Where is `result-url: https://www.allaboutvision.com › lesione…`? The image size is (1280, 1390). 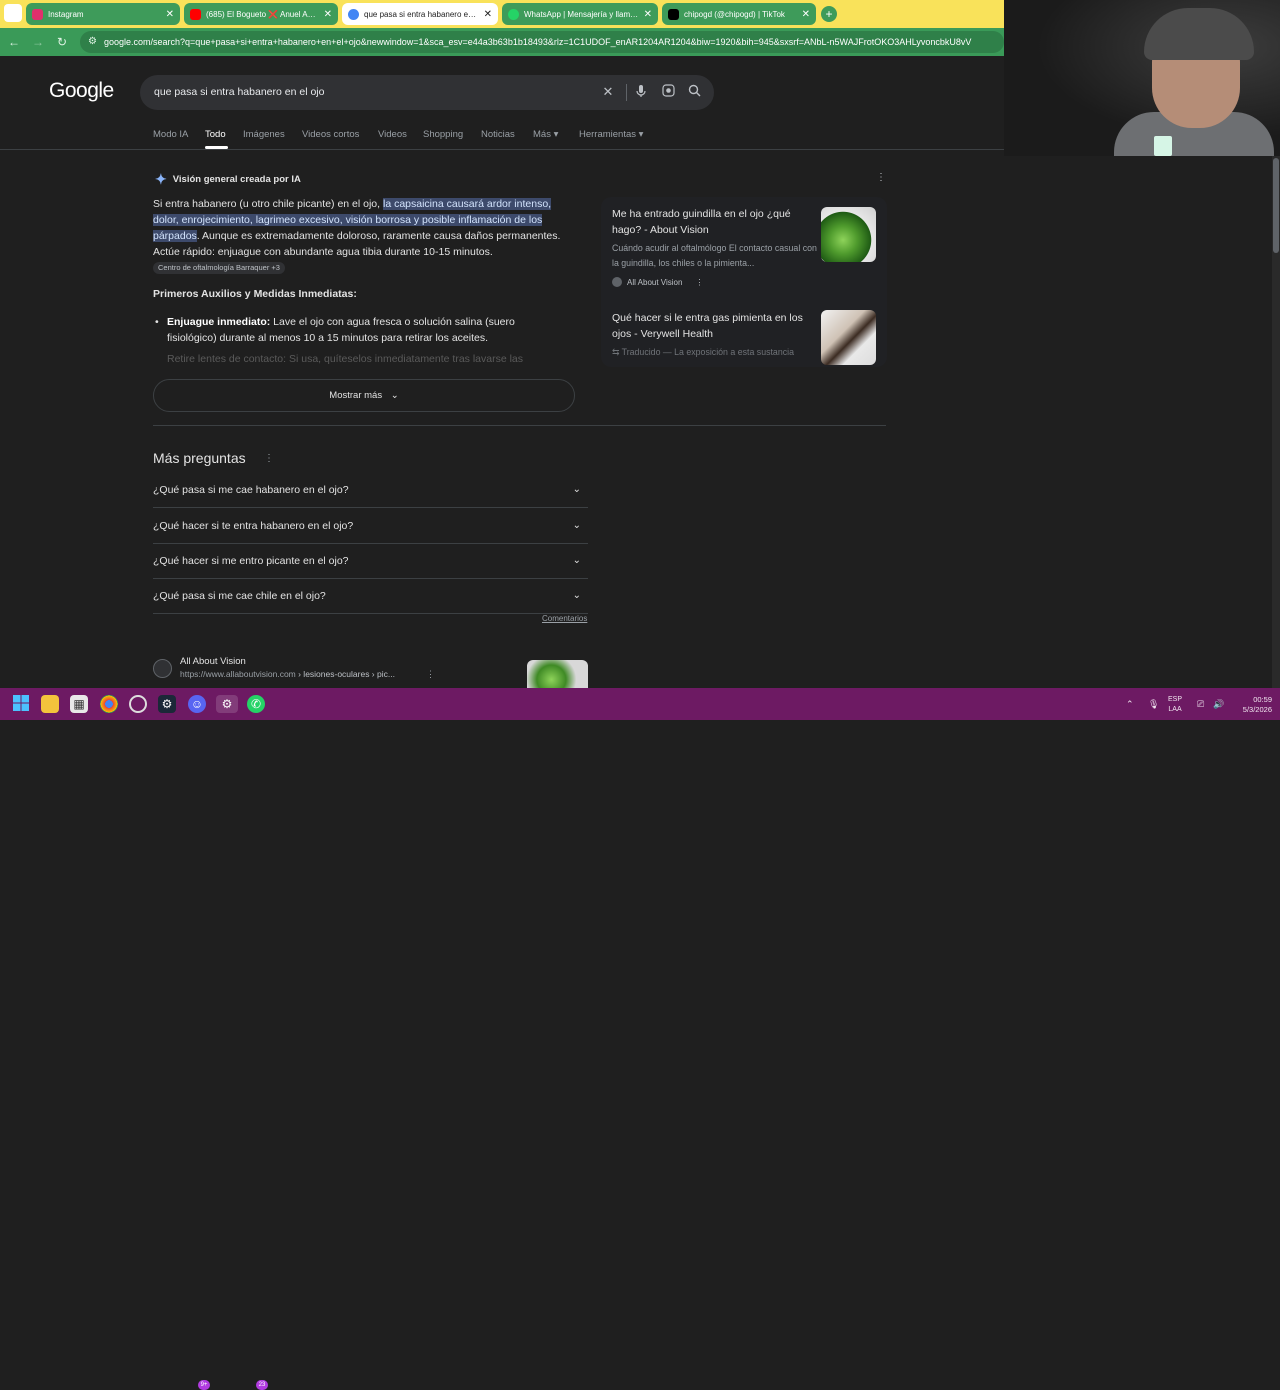
result-url: https://www.allaboutvision.com › lesione… is located at coordinates (287, 674).